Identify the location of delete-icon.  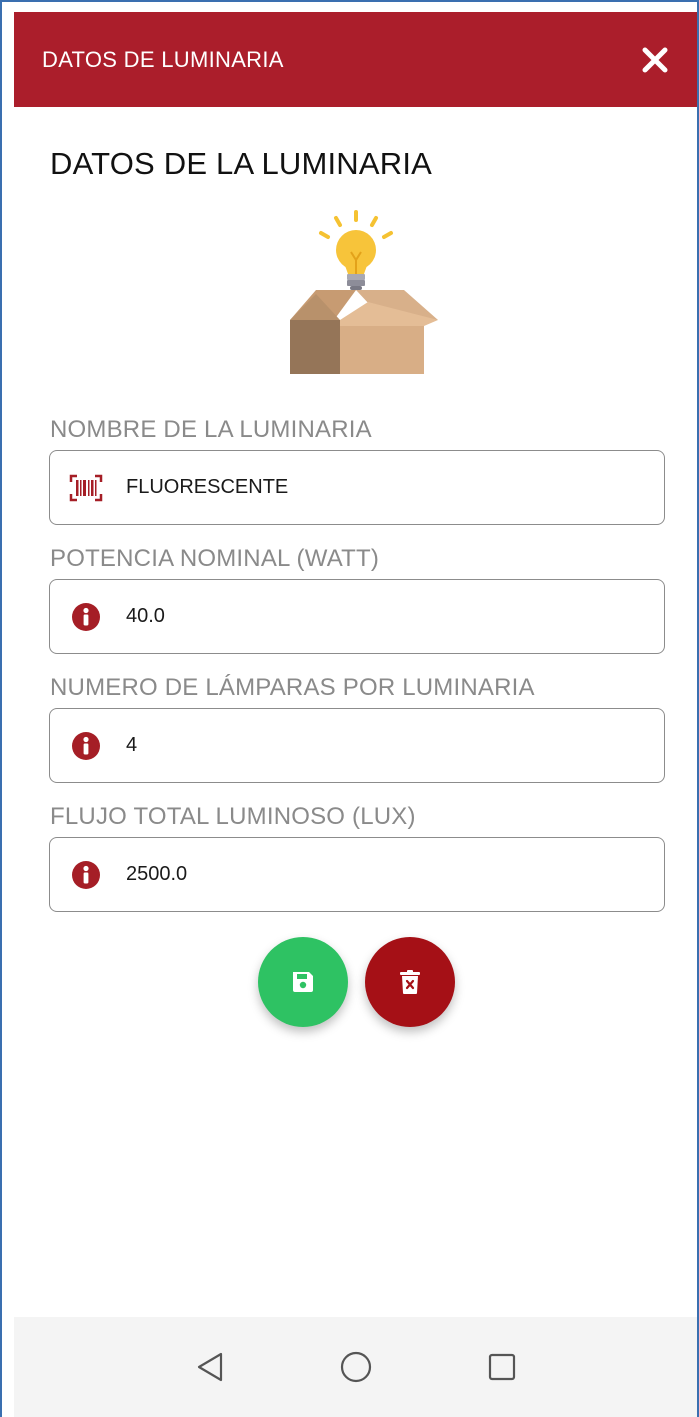
(410, 982).